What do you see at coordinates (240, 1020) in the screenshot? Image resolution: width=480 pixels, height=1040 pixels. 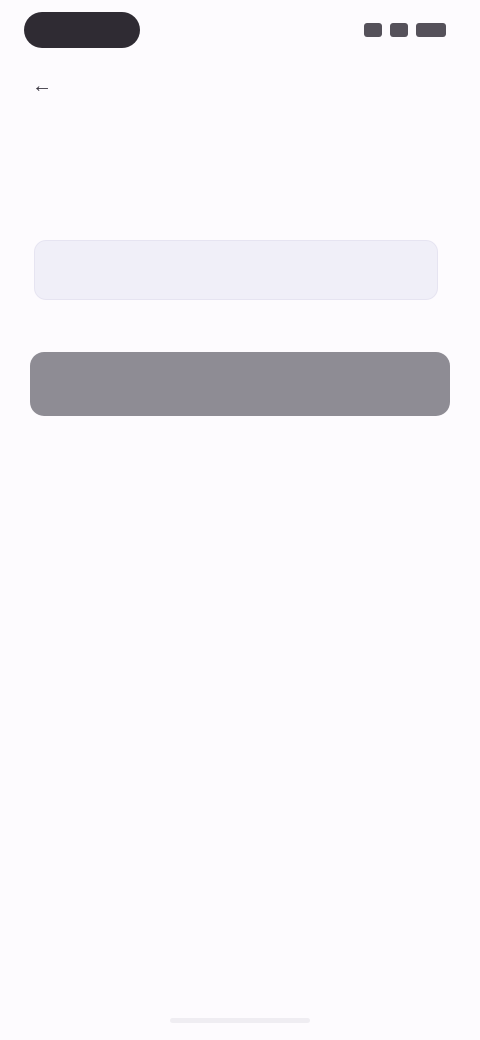 I see `home-indicator` at bounding box center [240, 1020].